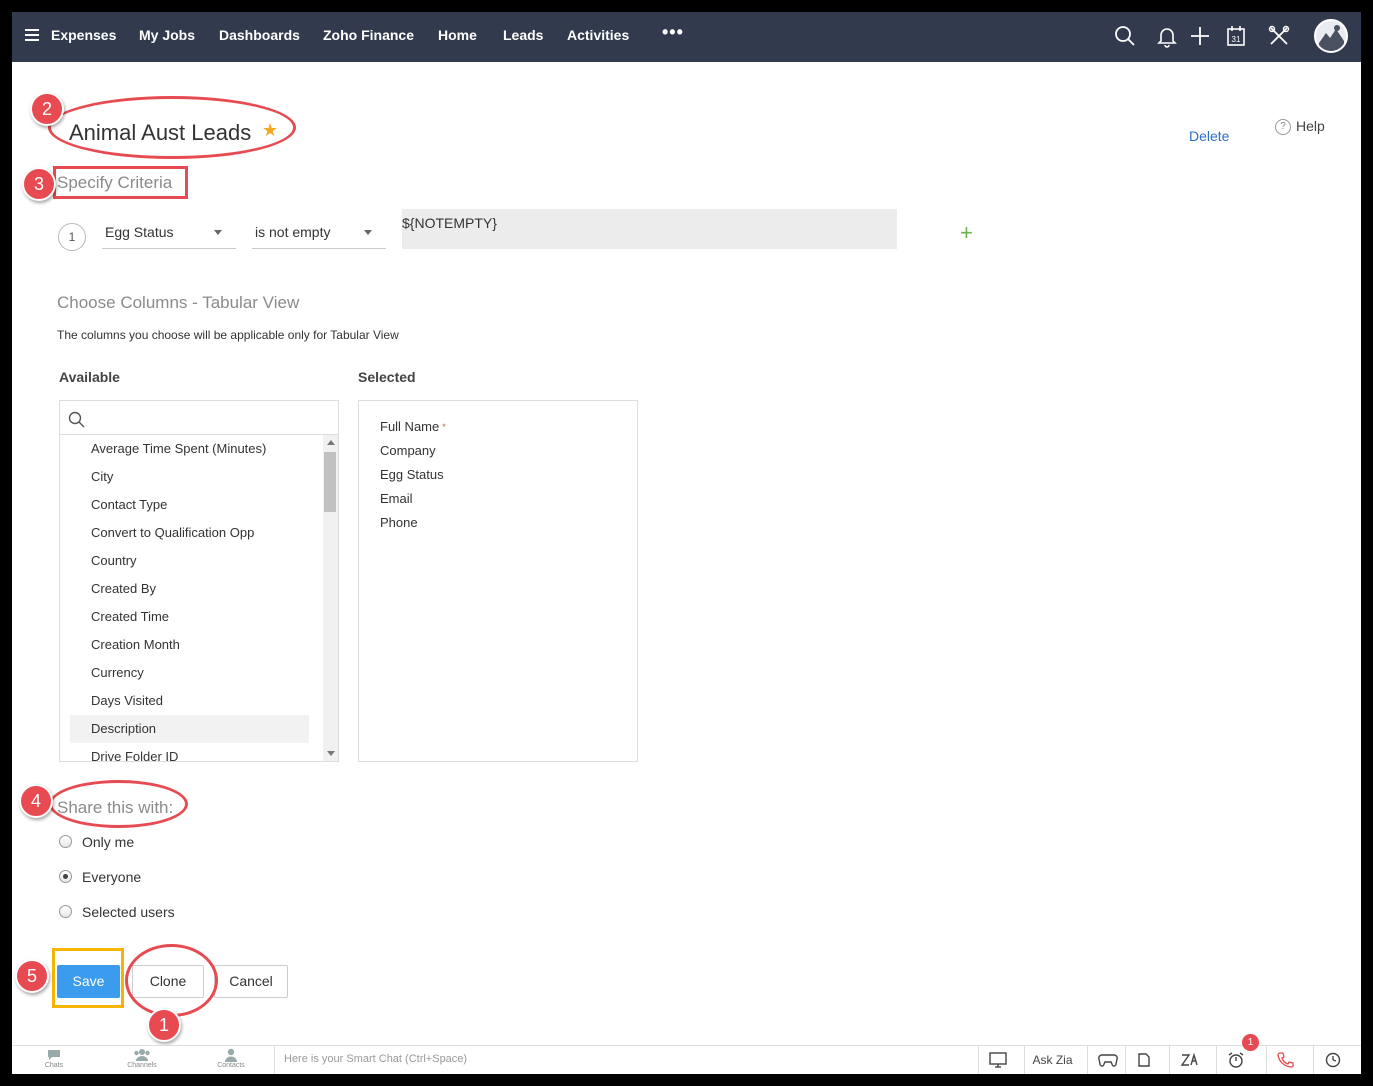 The width and height of the screenshot is (1373, 1086). Describe the element at coordinates (196, 561) in the screenshot. I see `available-column-item: Country` at that location.